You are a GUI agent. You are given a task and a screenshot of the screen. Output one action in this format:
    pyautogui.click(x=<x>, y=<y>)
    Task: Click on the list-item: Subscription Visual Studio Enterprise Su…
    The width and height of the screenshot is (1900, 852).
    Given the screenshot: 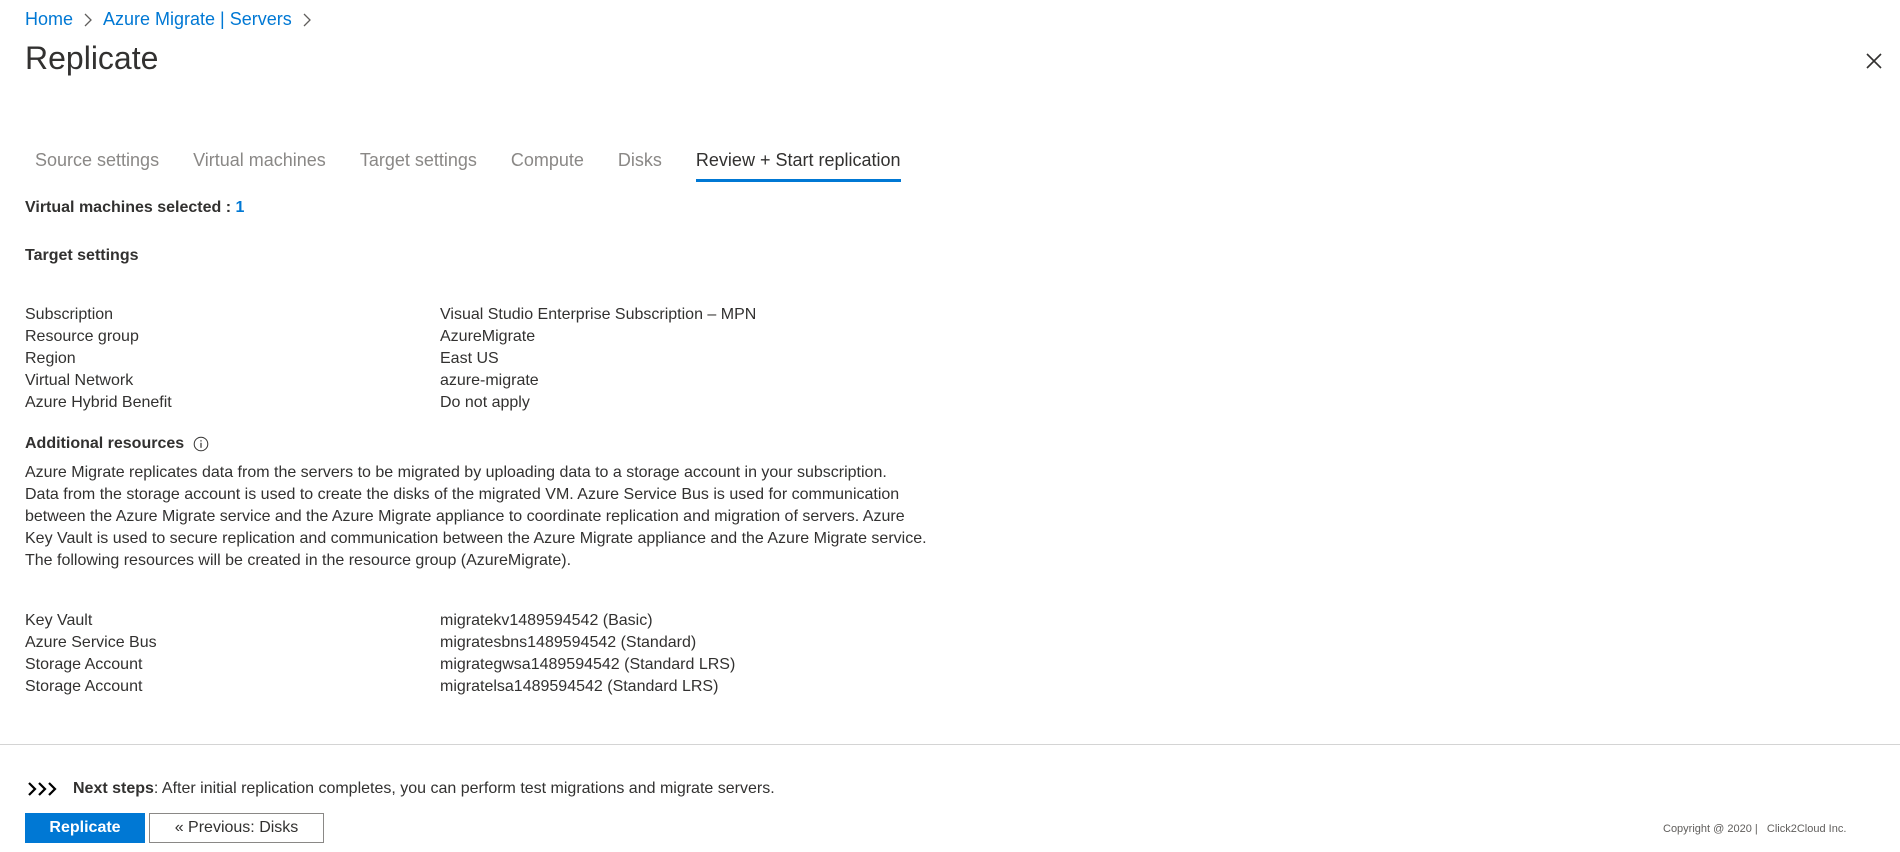 What is the action you would take?
    pyautogui.click(x=390, y=315)
    